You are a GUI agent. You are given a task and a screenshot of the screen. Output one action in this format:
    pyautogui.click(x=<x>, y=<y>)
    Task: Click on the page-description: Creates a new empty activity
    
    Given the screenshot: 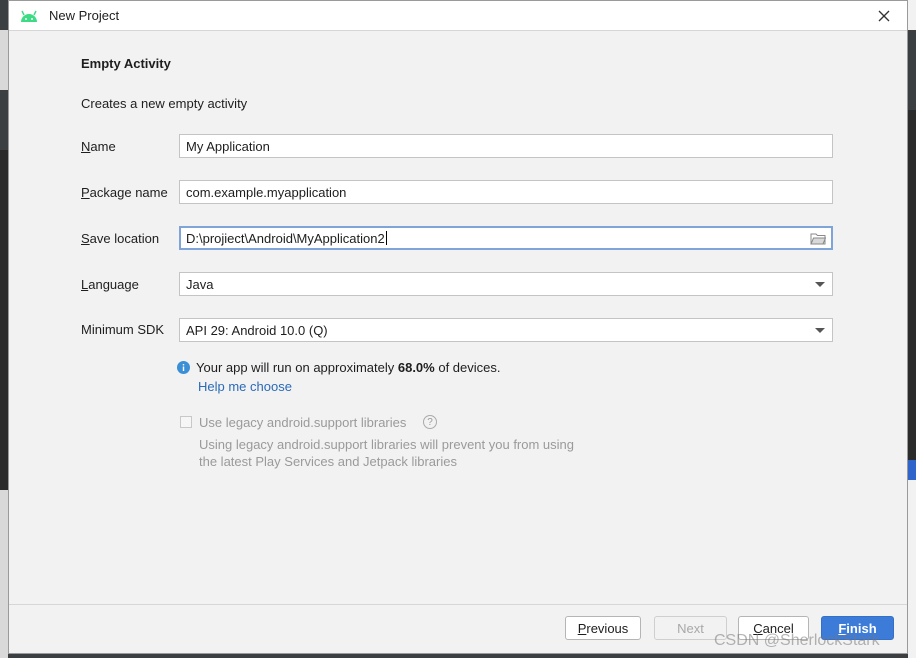 What is the action you would take?
    pyautogui.click(x=164, y=103)
    